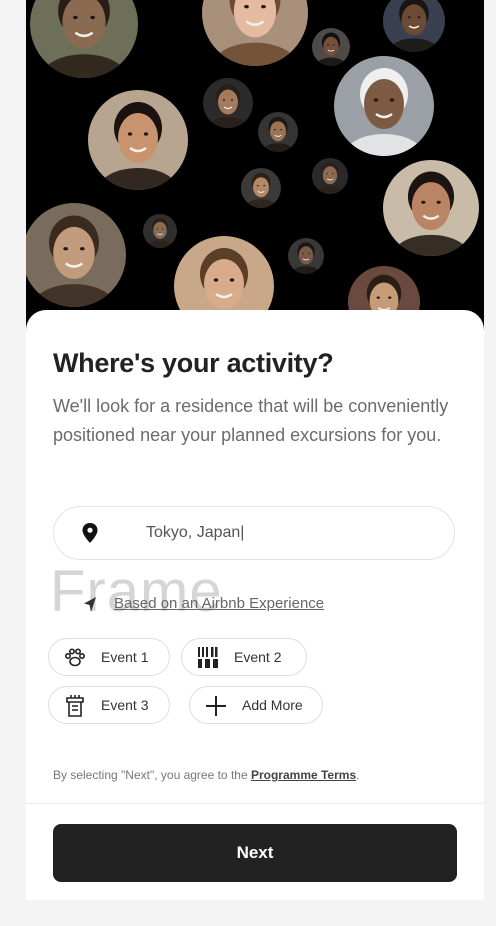 The width and height of the screenshot is (496, 926). I want to click on next-button: Next, so click(255, 853).